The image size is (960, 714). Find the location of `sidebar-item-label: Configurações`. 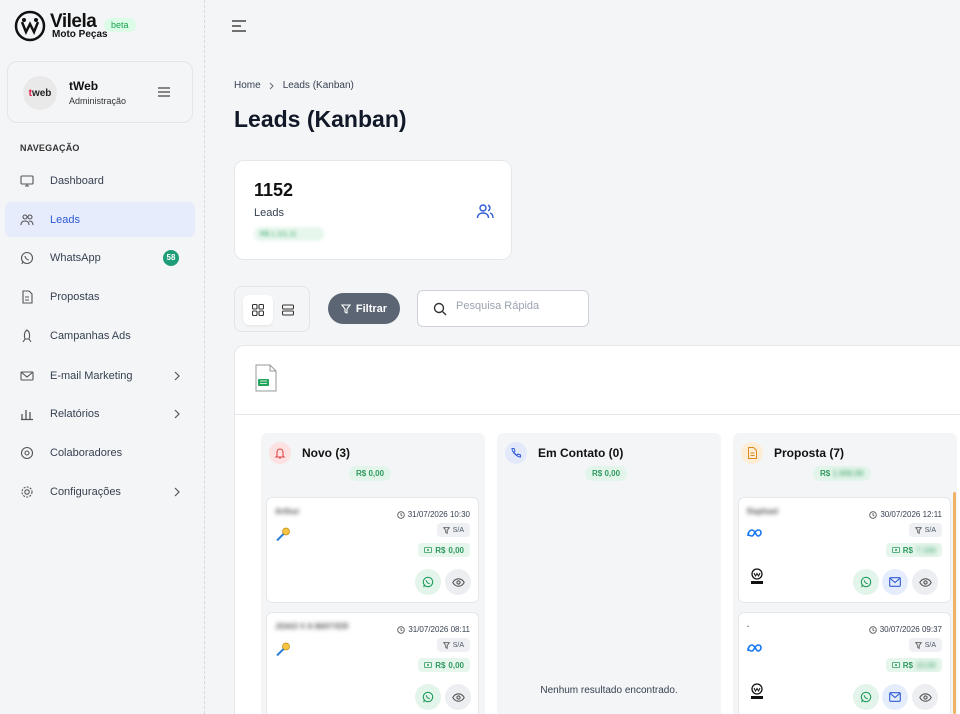

sidebar-item-label: Configurações is located at coordinates (85, 491).